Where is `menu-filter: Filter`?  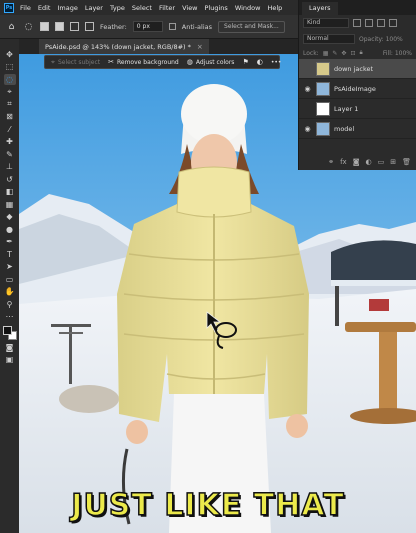 menu-filter: Filter is located at coordinates (167, 8).